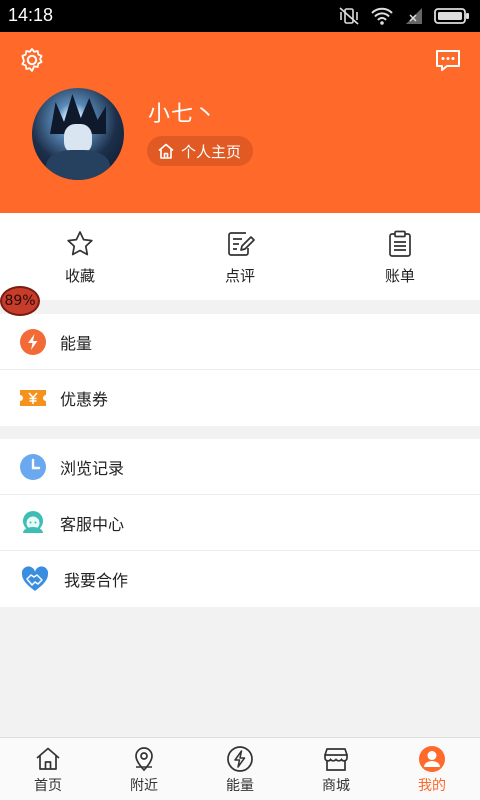  I want to click on store-icon, so click(336, 759).